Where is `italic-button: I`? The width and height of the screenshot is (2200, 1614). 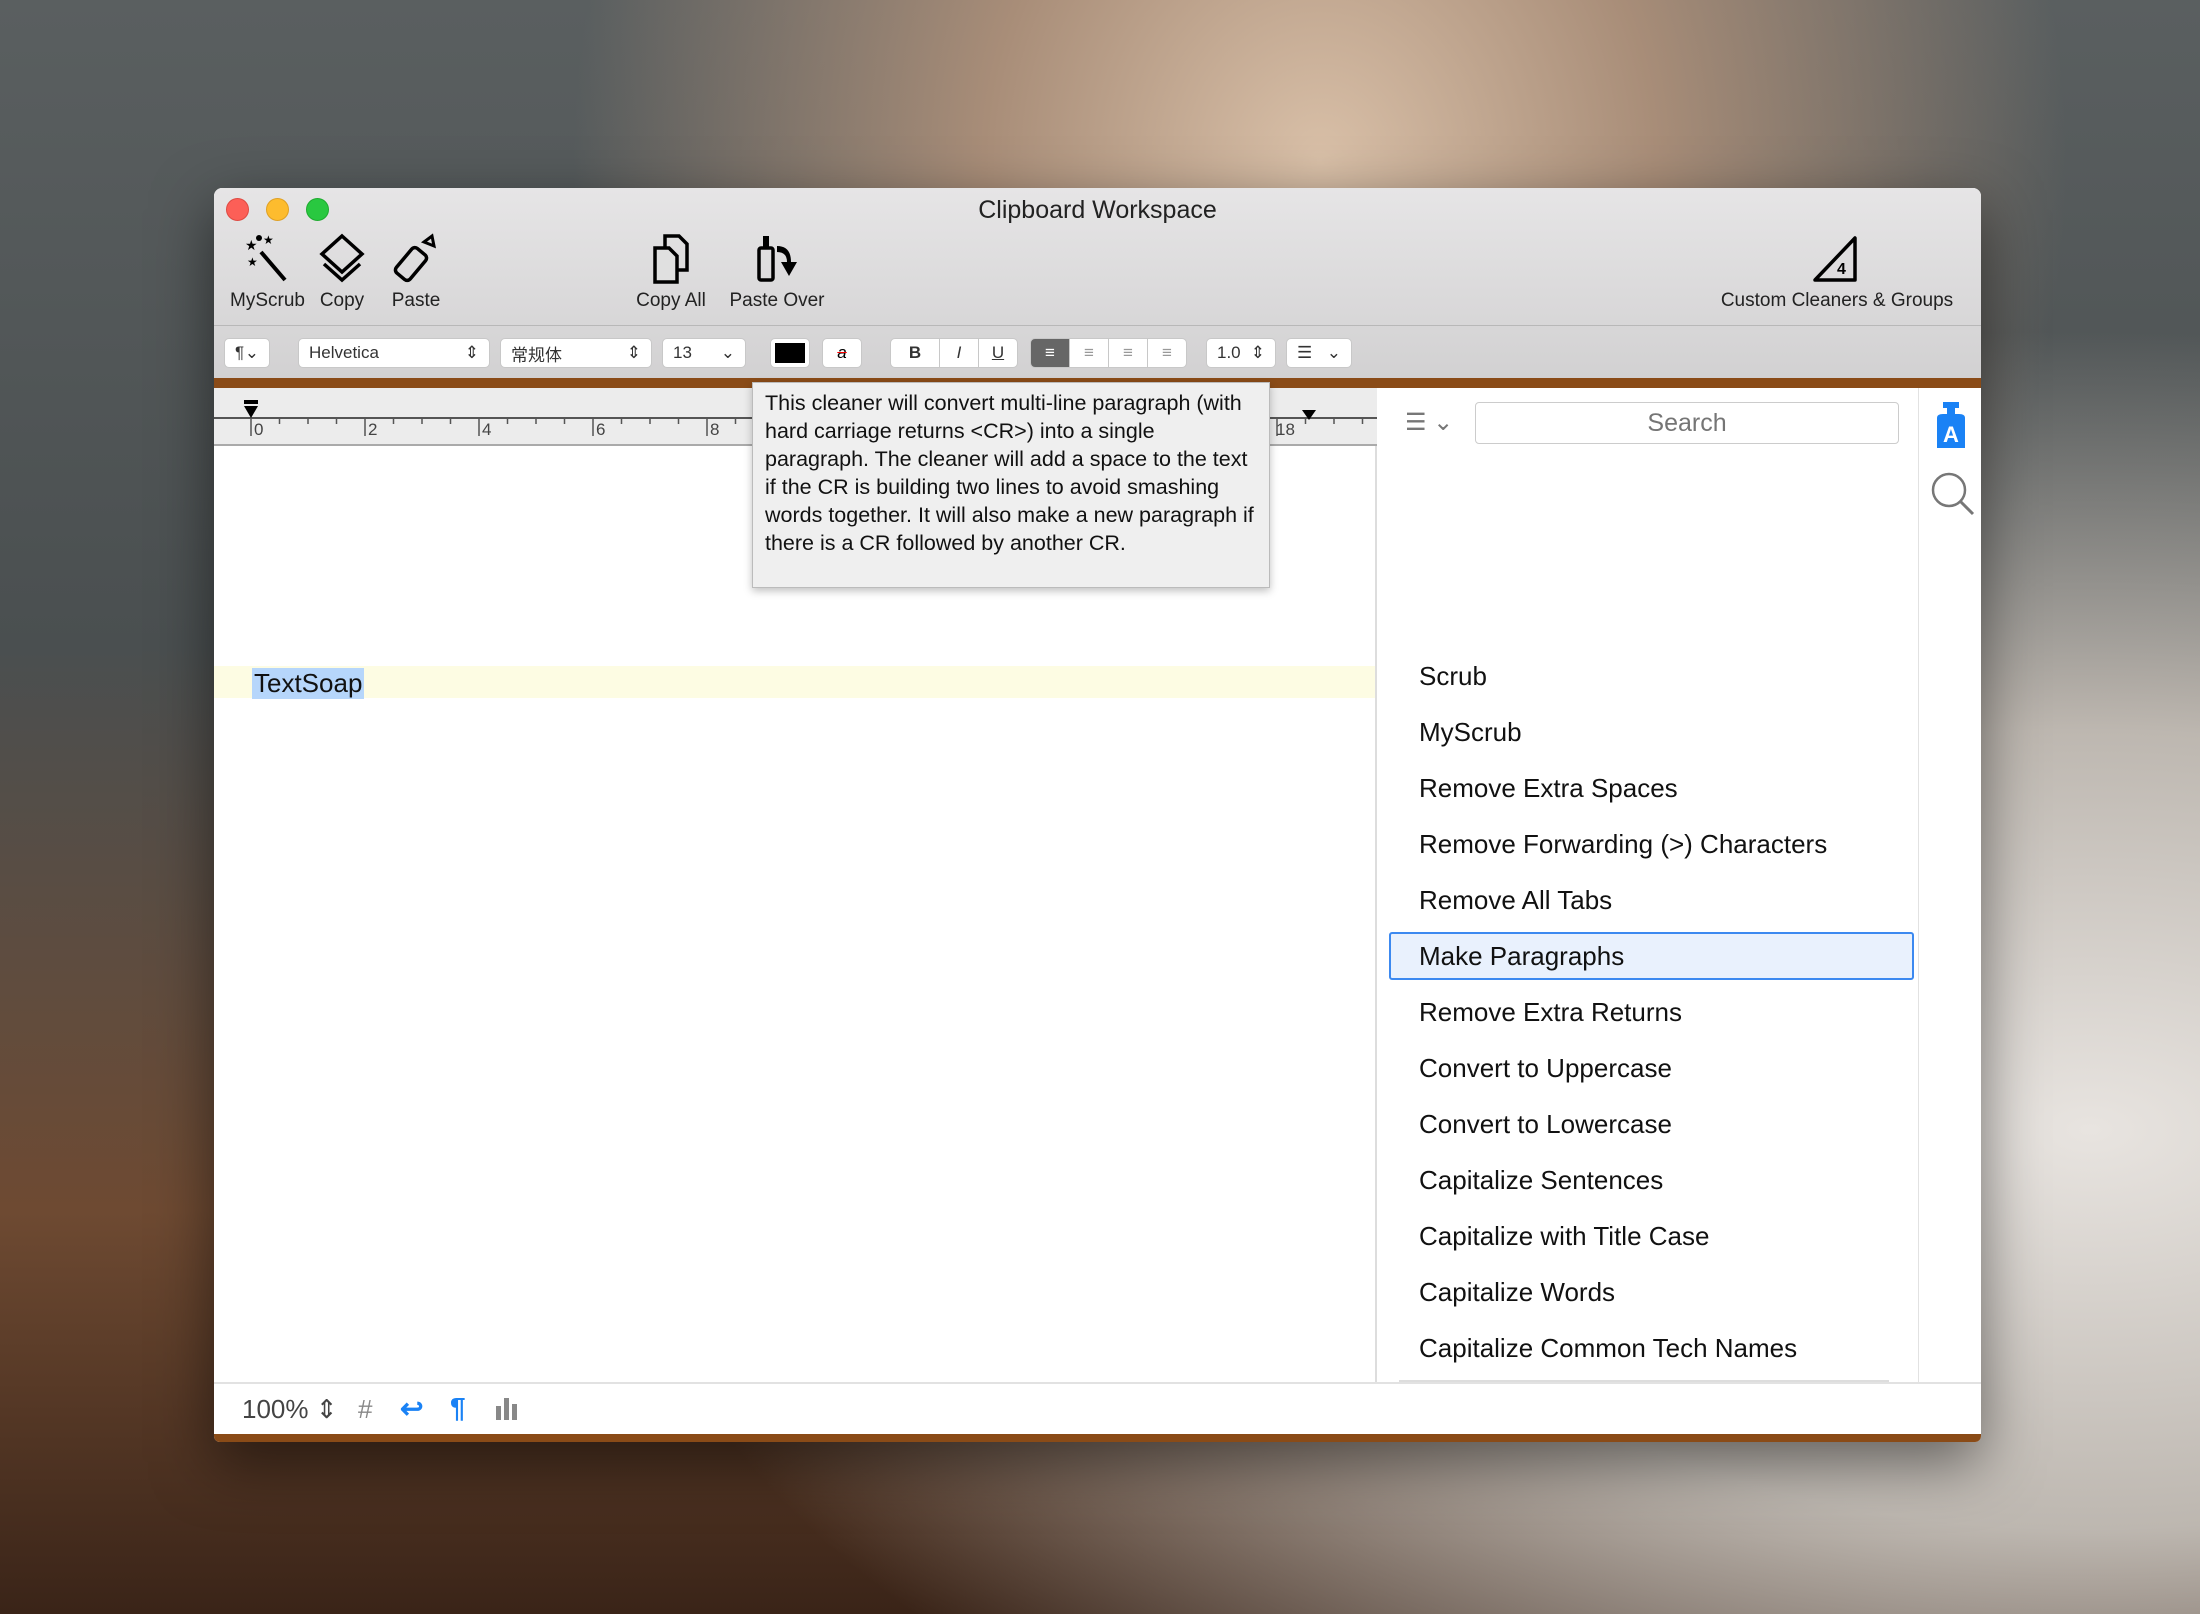
italic-button: I is located at coordinates (959, 353).